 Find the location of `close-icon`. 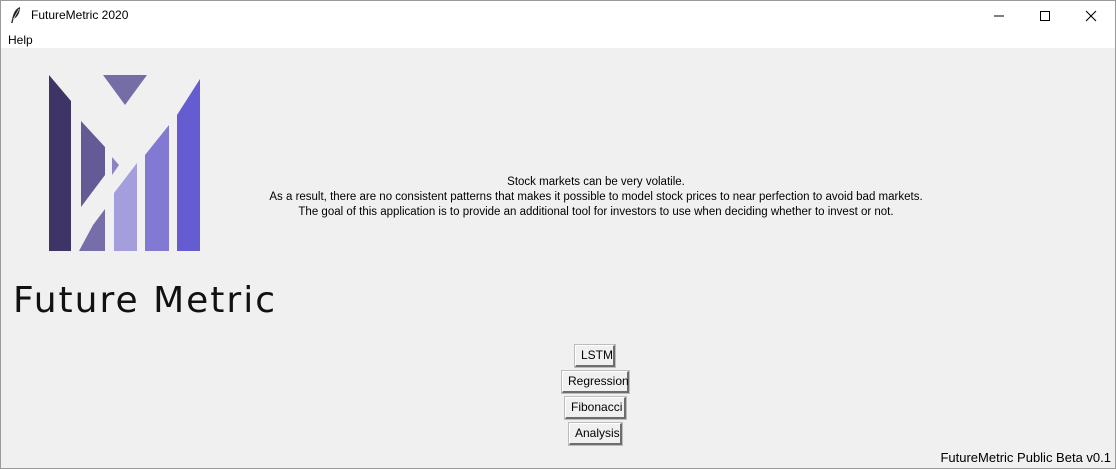

close-icon is located at coordinates (1091, 15).